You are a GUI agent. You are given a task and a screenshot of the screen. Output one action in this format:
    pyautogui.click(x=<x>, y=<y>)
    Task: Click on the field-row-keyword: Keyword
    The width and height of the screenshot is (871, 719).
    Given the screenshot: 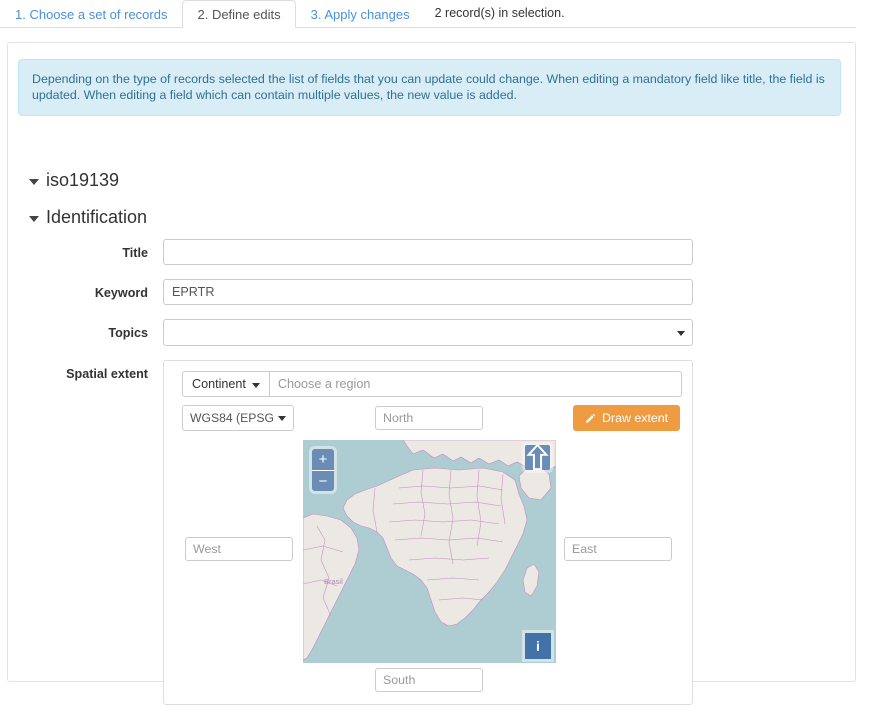 What is the action you would take?
    pyautogui.click(x=431, y=292)
    